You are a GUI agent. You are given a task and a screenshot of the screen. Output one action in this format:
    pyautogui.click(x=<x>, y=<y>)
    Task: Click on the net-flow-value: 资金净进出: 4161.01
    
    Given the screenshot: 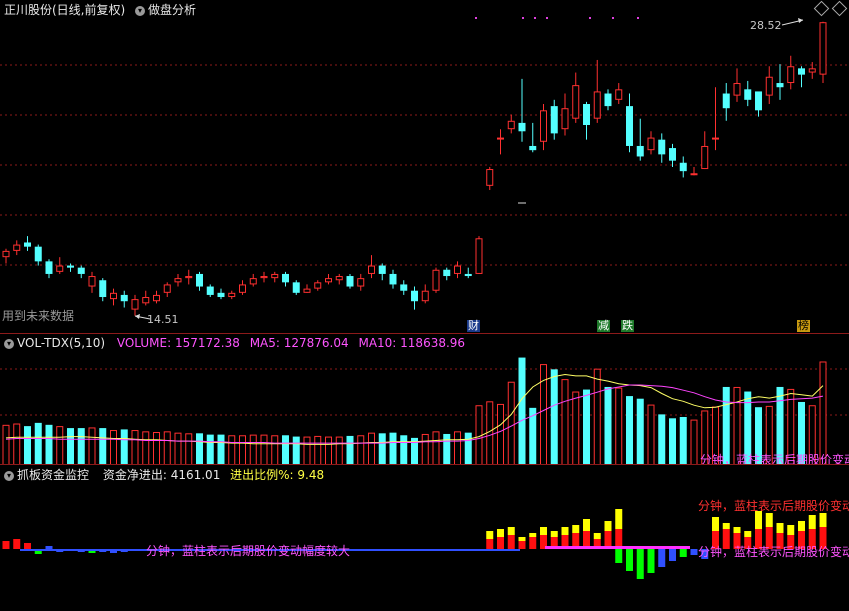 What is the action you would take?
    pyautogui.click(x=161, y=475)
    